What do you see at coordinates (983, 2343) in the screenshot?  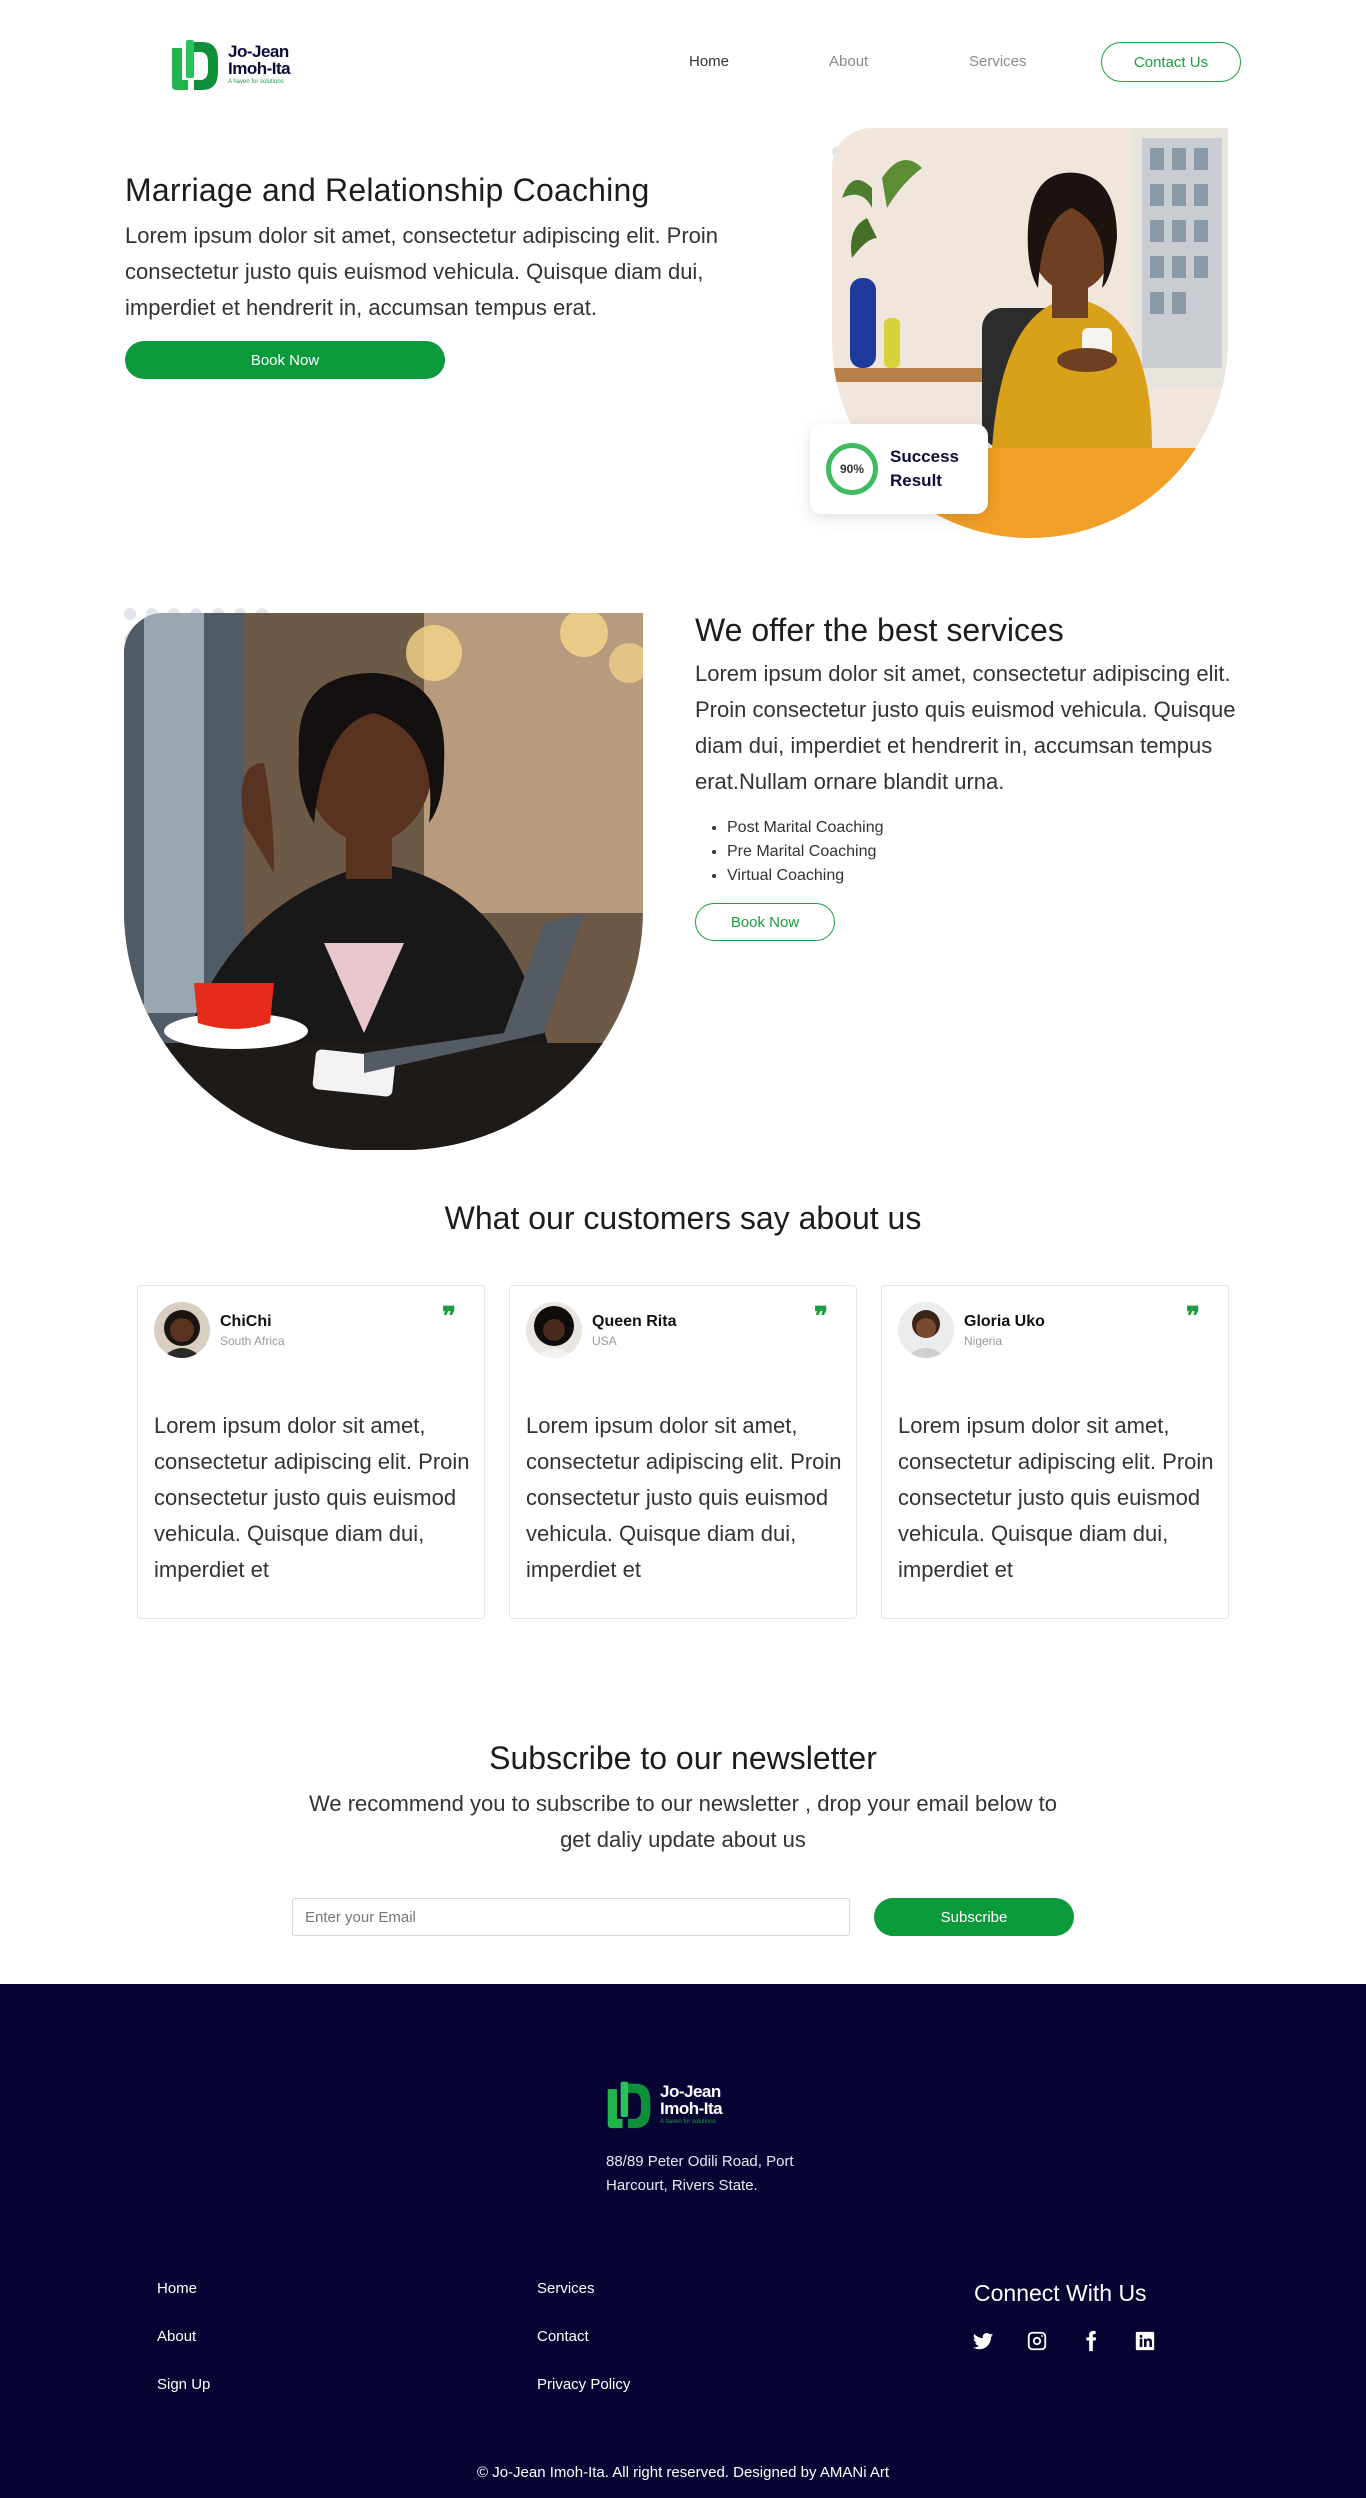 I see `twitter-icon` at bounding box center [983, 2343].